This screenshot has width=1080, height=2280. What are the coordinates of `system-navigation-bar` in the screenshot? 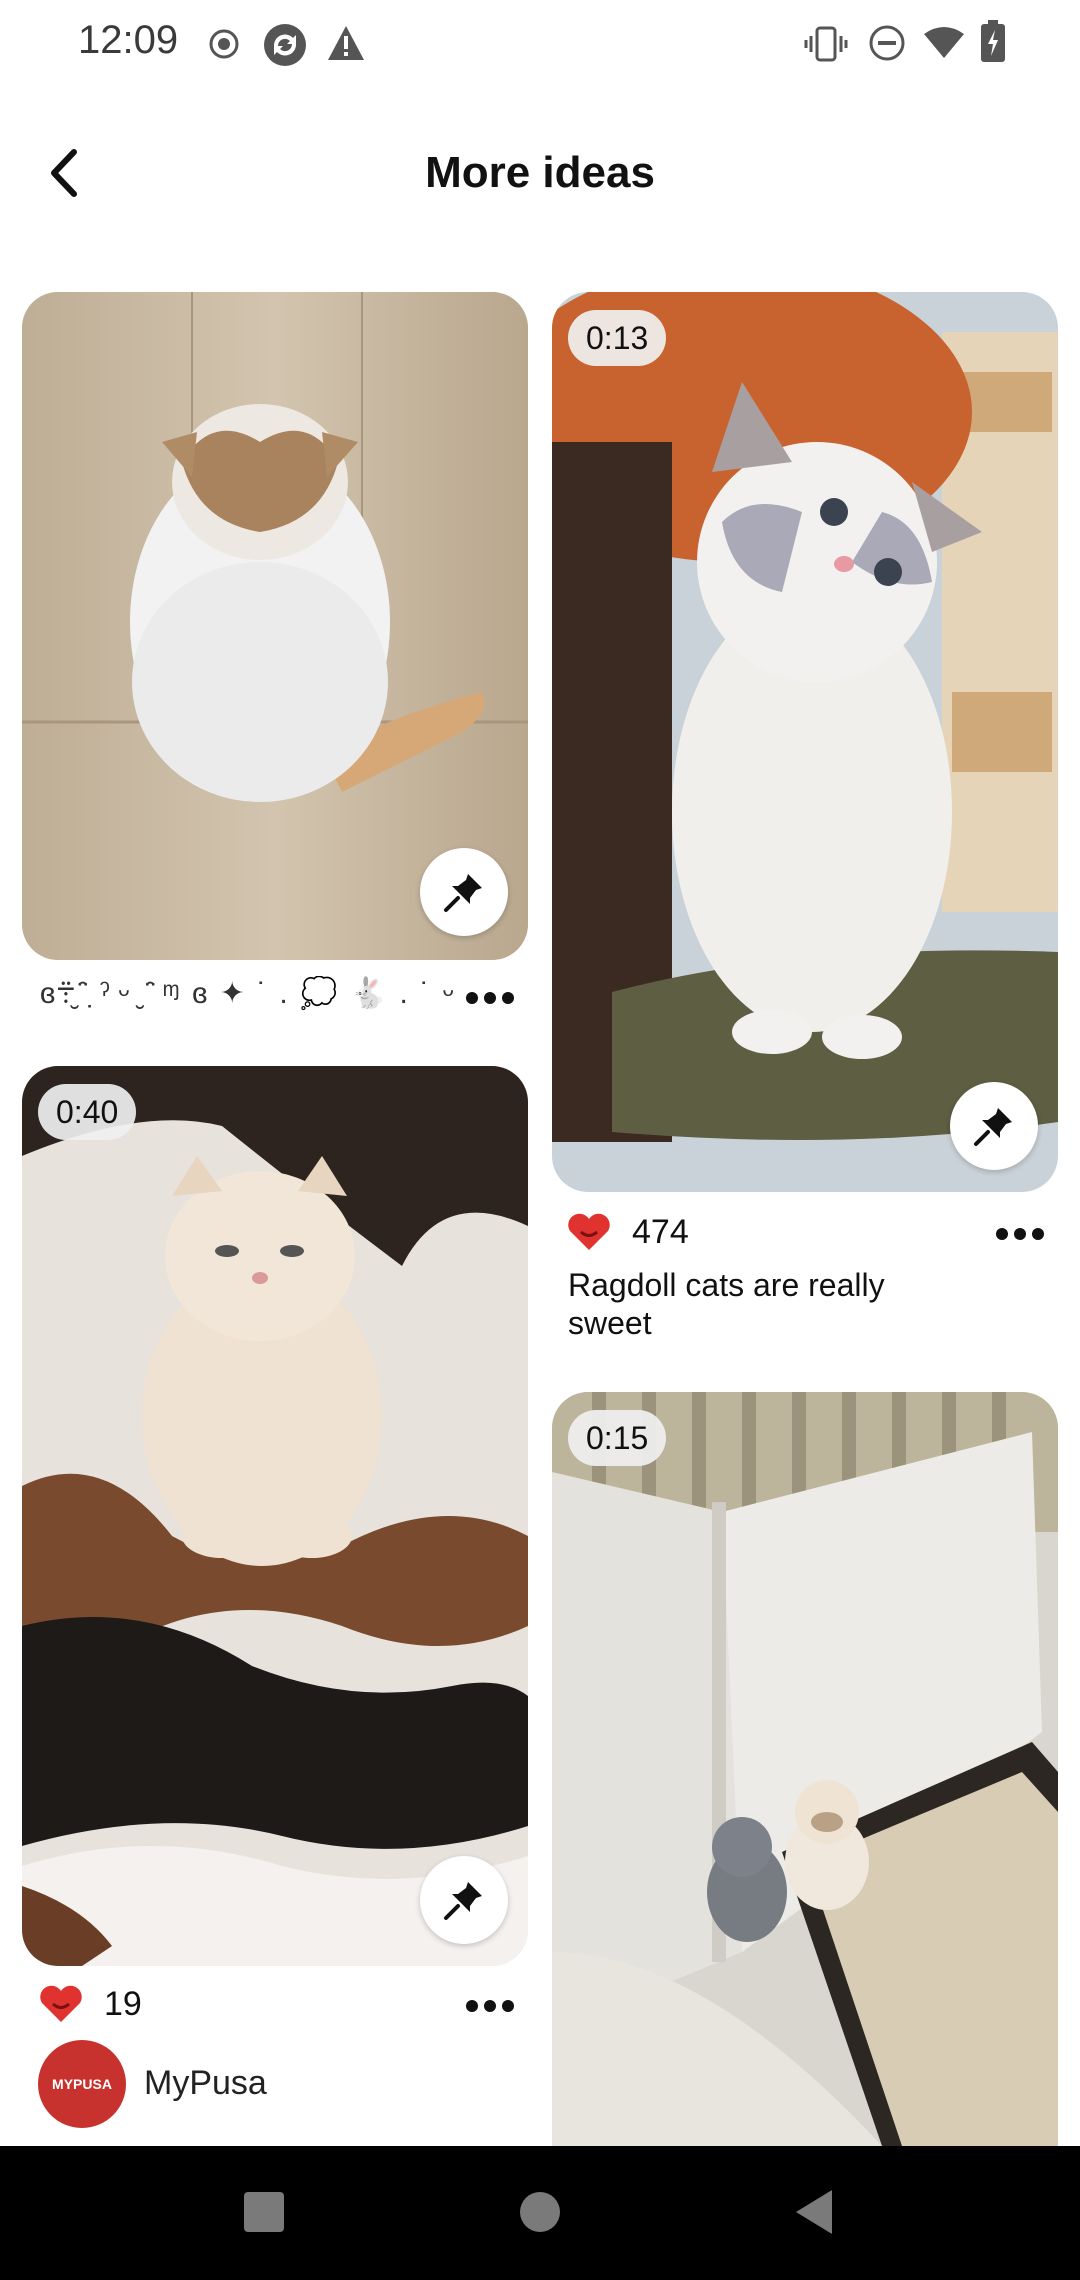 It's located at (540, 2213).